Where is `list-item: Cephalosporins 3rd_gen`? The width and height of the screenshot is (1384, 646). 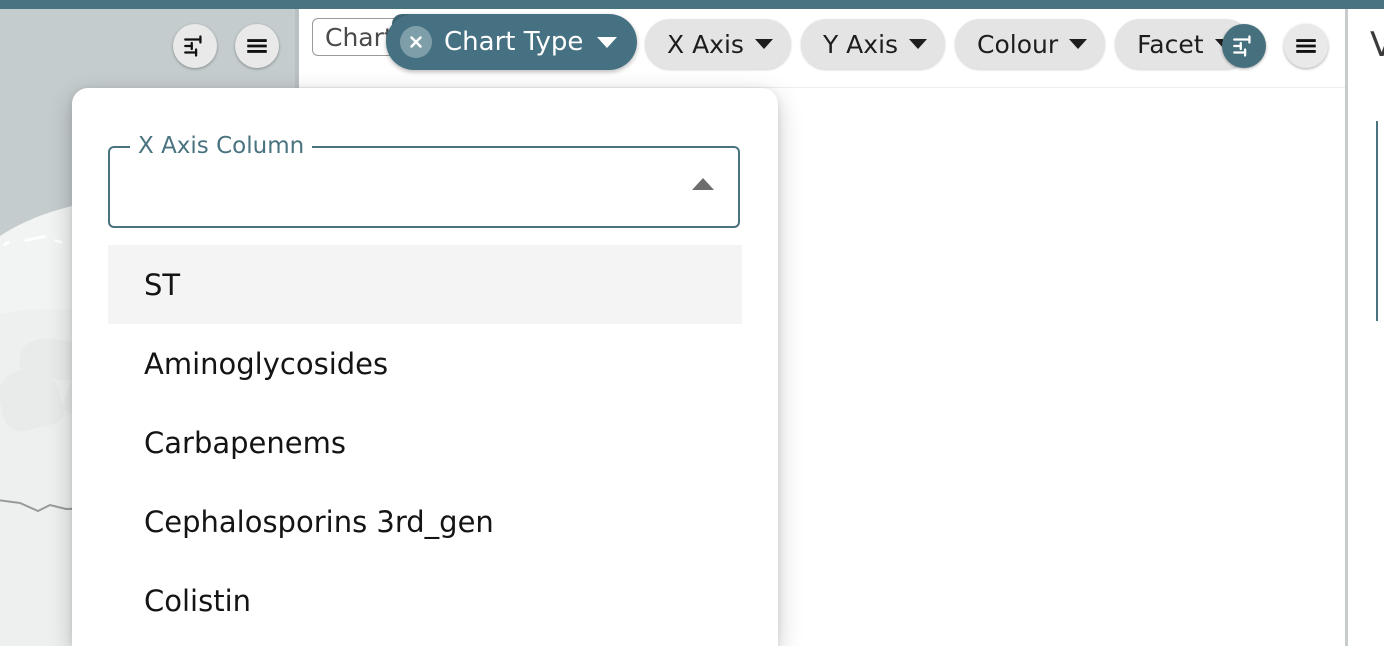
list-item: Cephalosporins 3rd_gen is located at coordinates (425, 521).